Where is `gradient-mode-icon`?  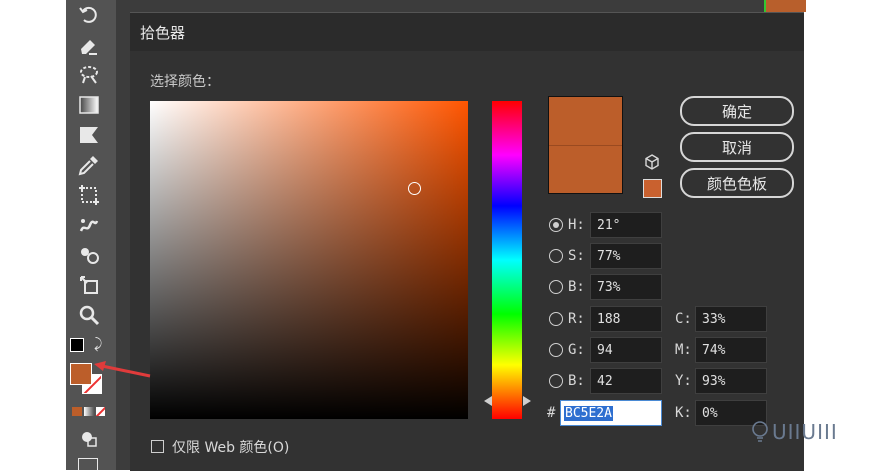
gradient-mode-icon is located at coordinates (89, 411).